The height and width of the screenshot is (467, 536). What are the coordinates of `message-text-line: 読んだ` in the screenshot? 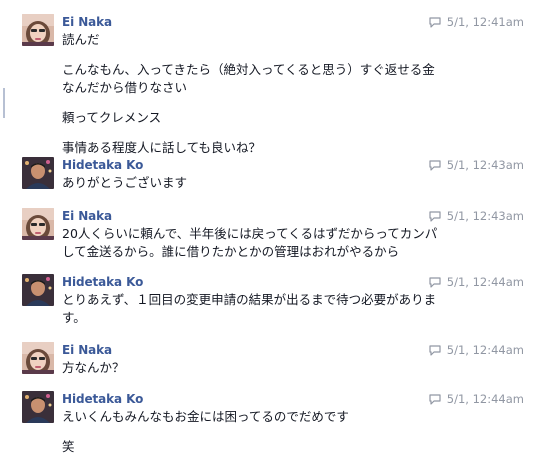 It's located at (81, 39).